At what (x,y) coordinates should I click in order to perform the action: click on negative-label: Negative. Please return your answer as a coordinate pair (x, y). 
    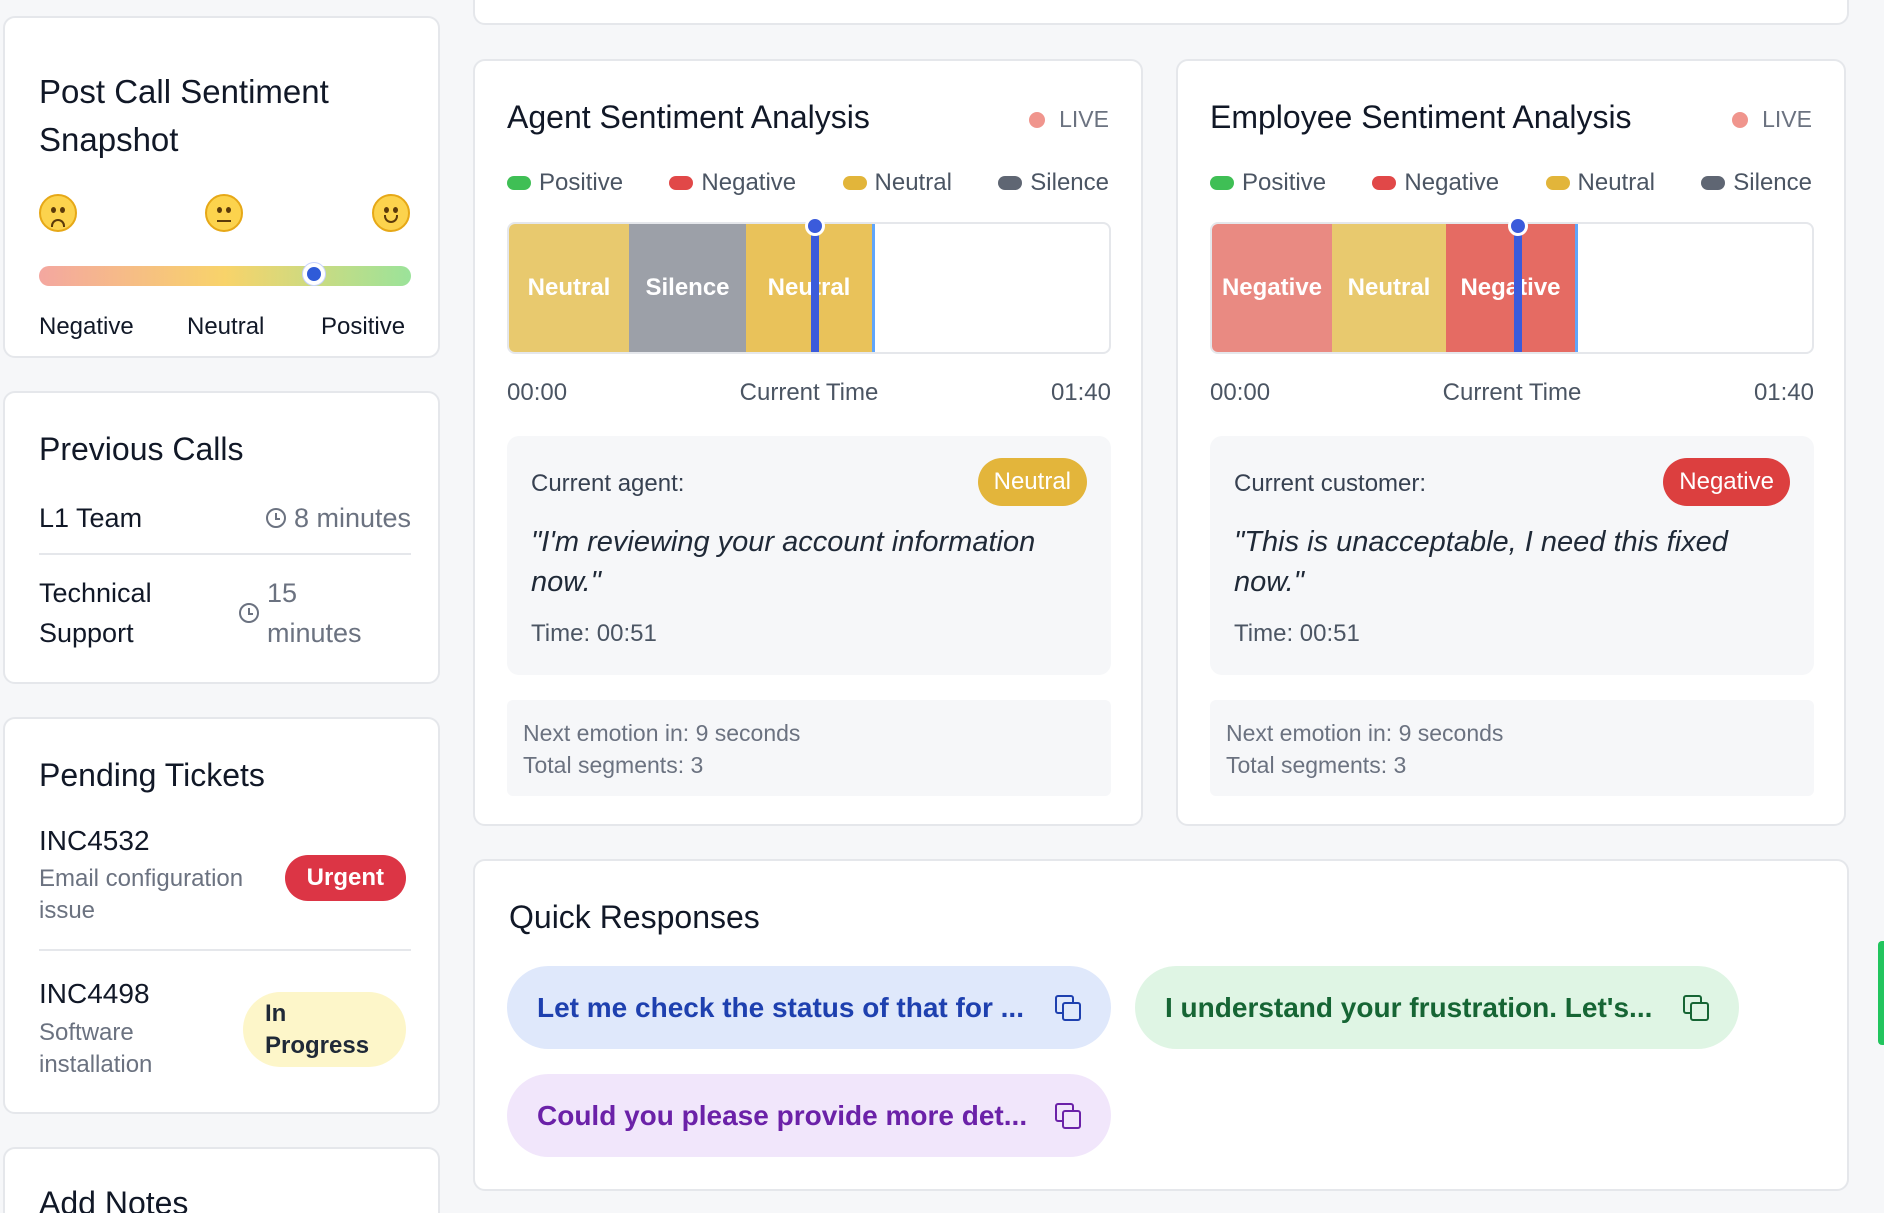
    Looking at the image, I should click on (86, 326).